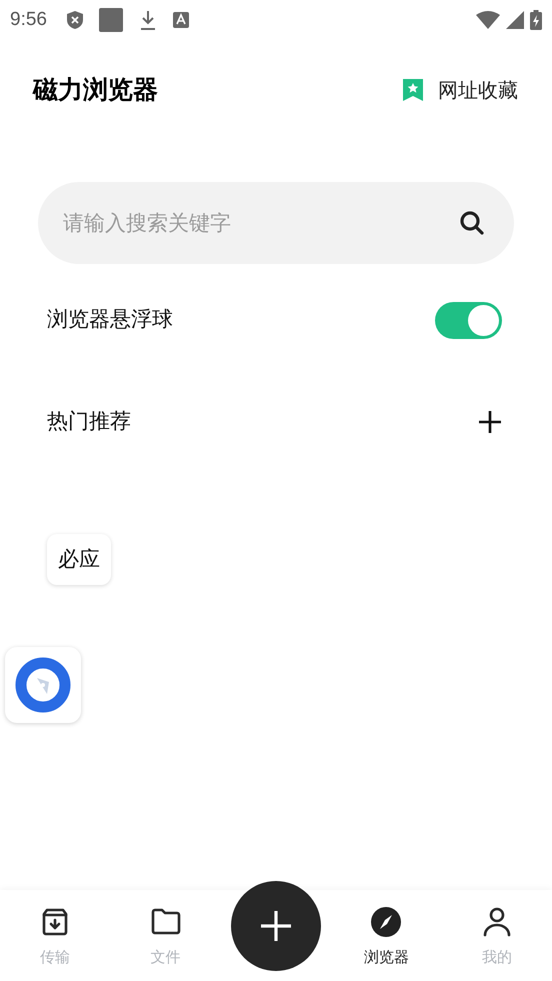 The height and width of the screenshot is (981, 552). I want to click on bookmarks-button: 网址收藏, so click(460, 90).